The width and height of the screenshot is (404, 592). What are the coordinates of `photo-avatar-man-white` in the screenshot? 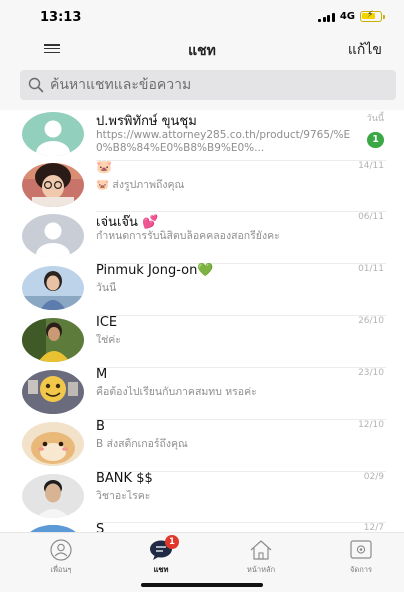 It's located at (53, 496).